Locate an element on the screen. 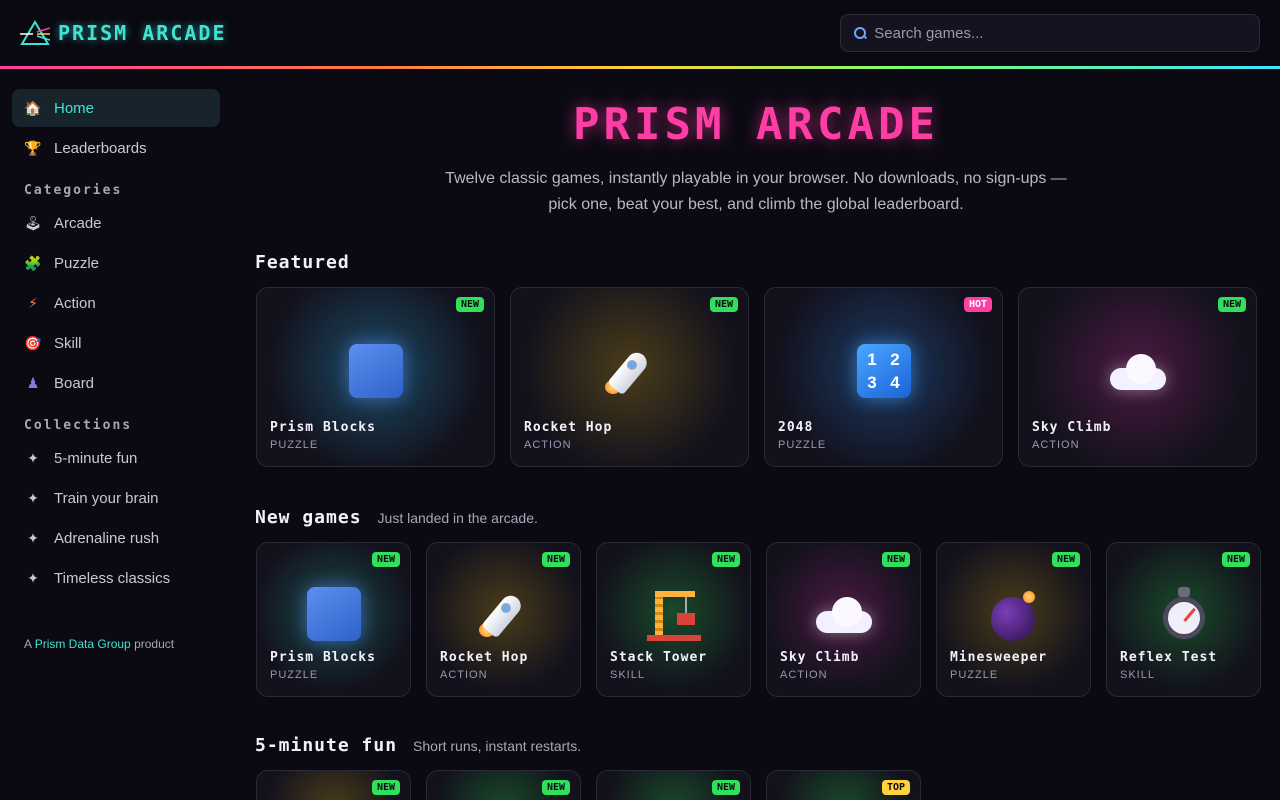 This screenshot has width=1280, height=800. footer-suffix: product is located at coordinates (154, 644).